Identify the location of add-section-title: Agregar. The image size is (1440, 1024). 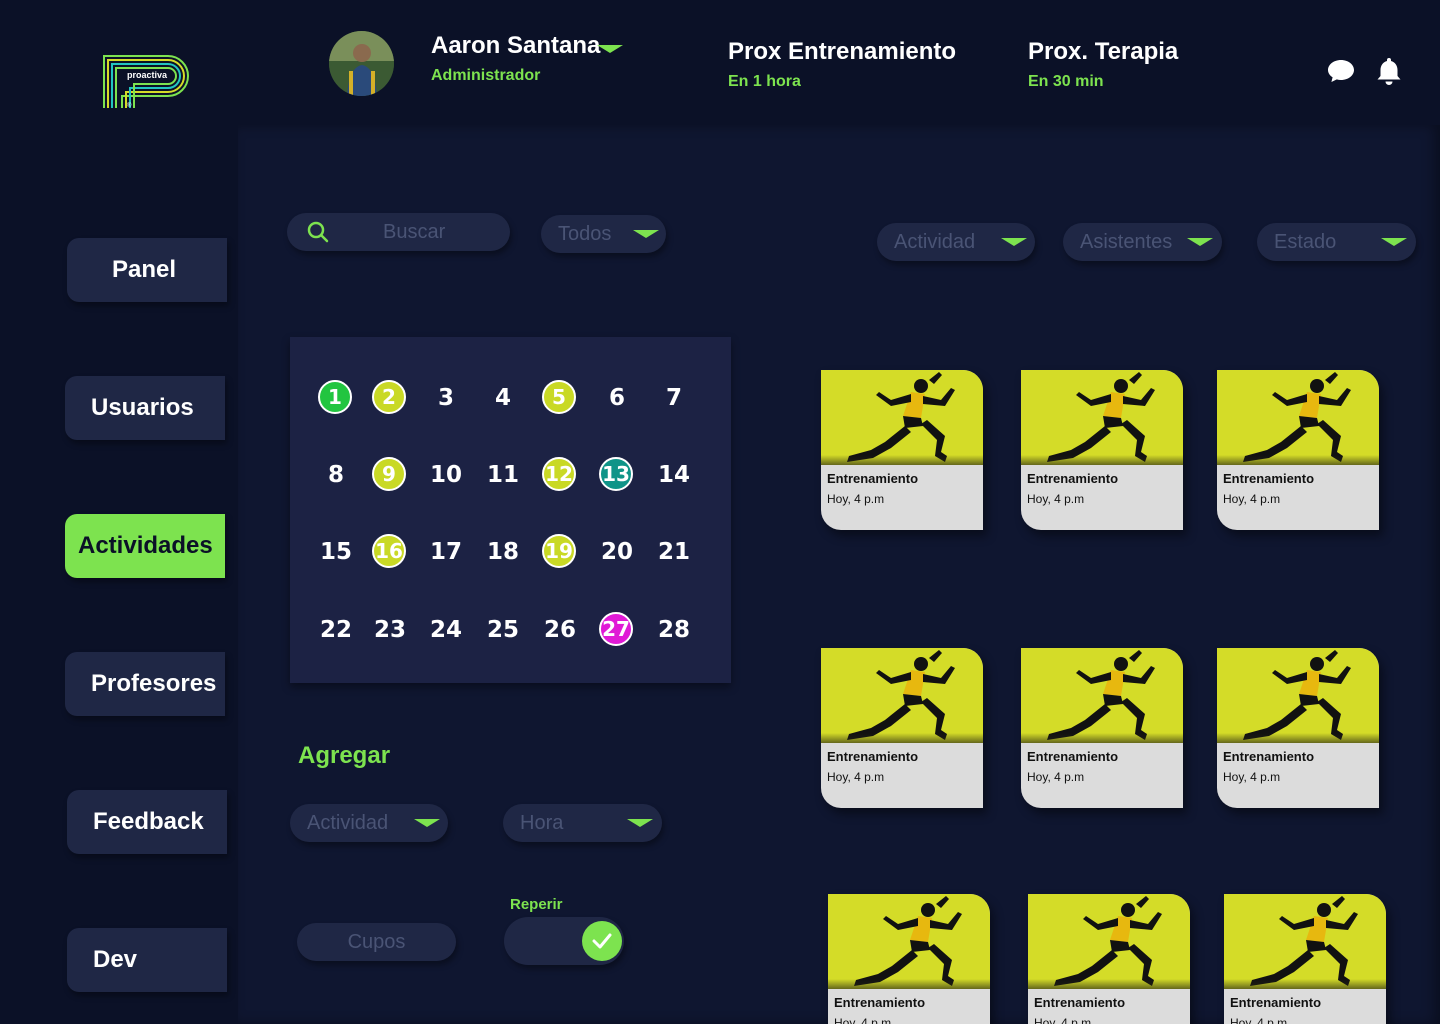
(344, 755).